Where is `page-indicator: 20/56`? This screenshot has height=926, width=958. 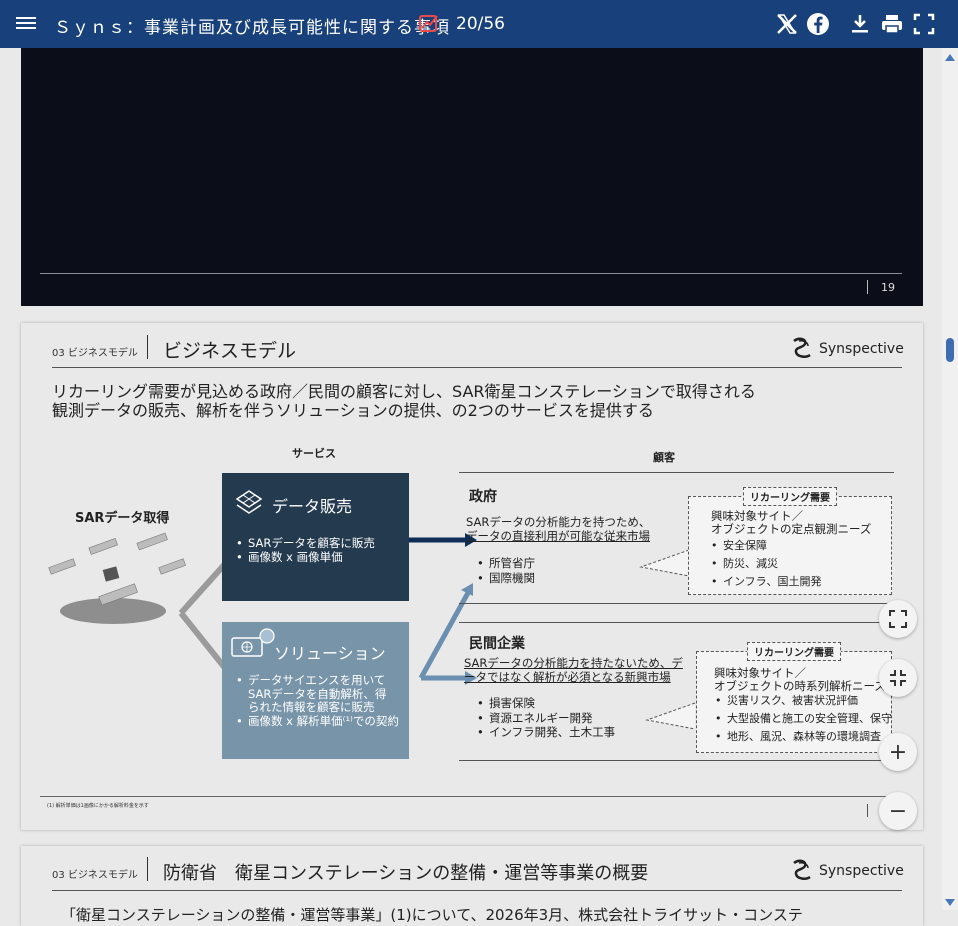 page-indicator: 20/56 is located at coordinates (480, 24).